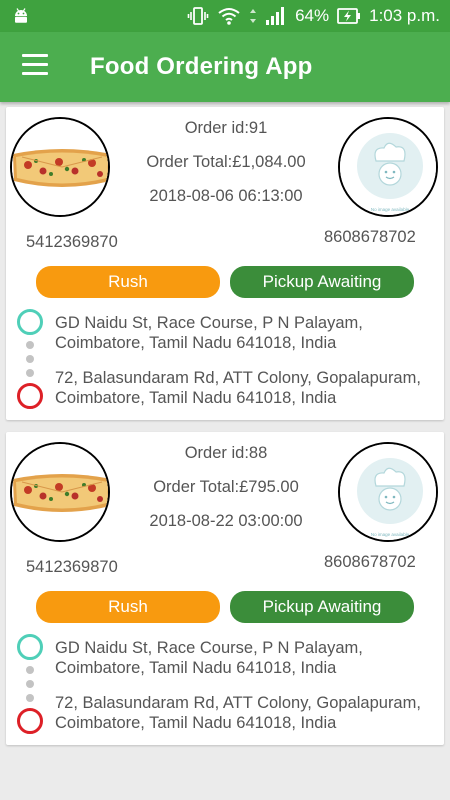 The width and height of the screenshot is (450, 800). I want to click on signal-icon, so click(275, 16).